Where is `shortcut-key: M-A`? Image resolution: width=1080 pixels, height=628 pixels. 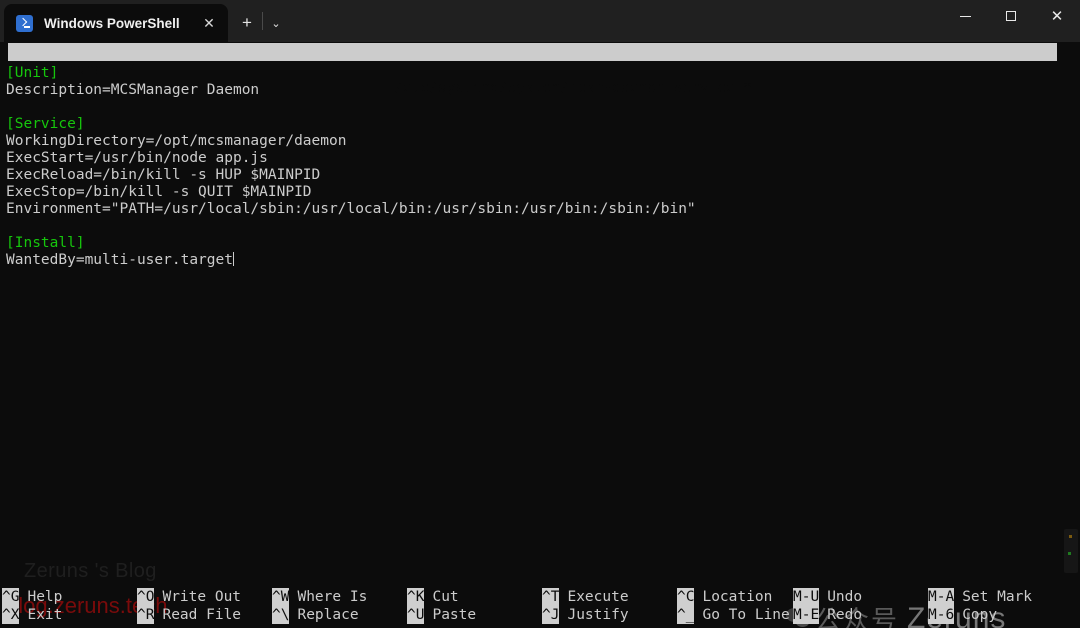
shortcut-key: M-A is located at coordinates (941, 597).